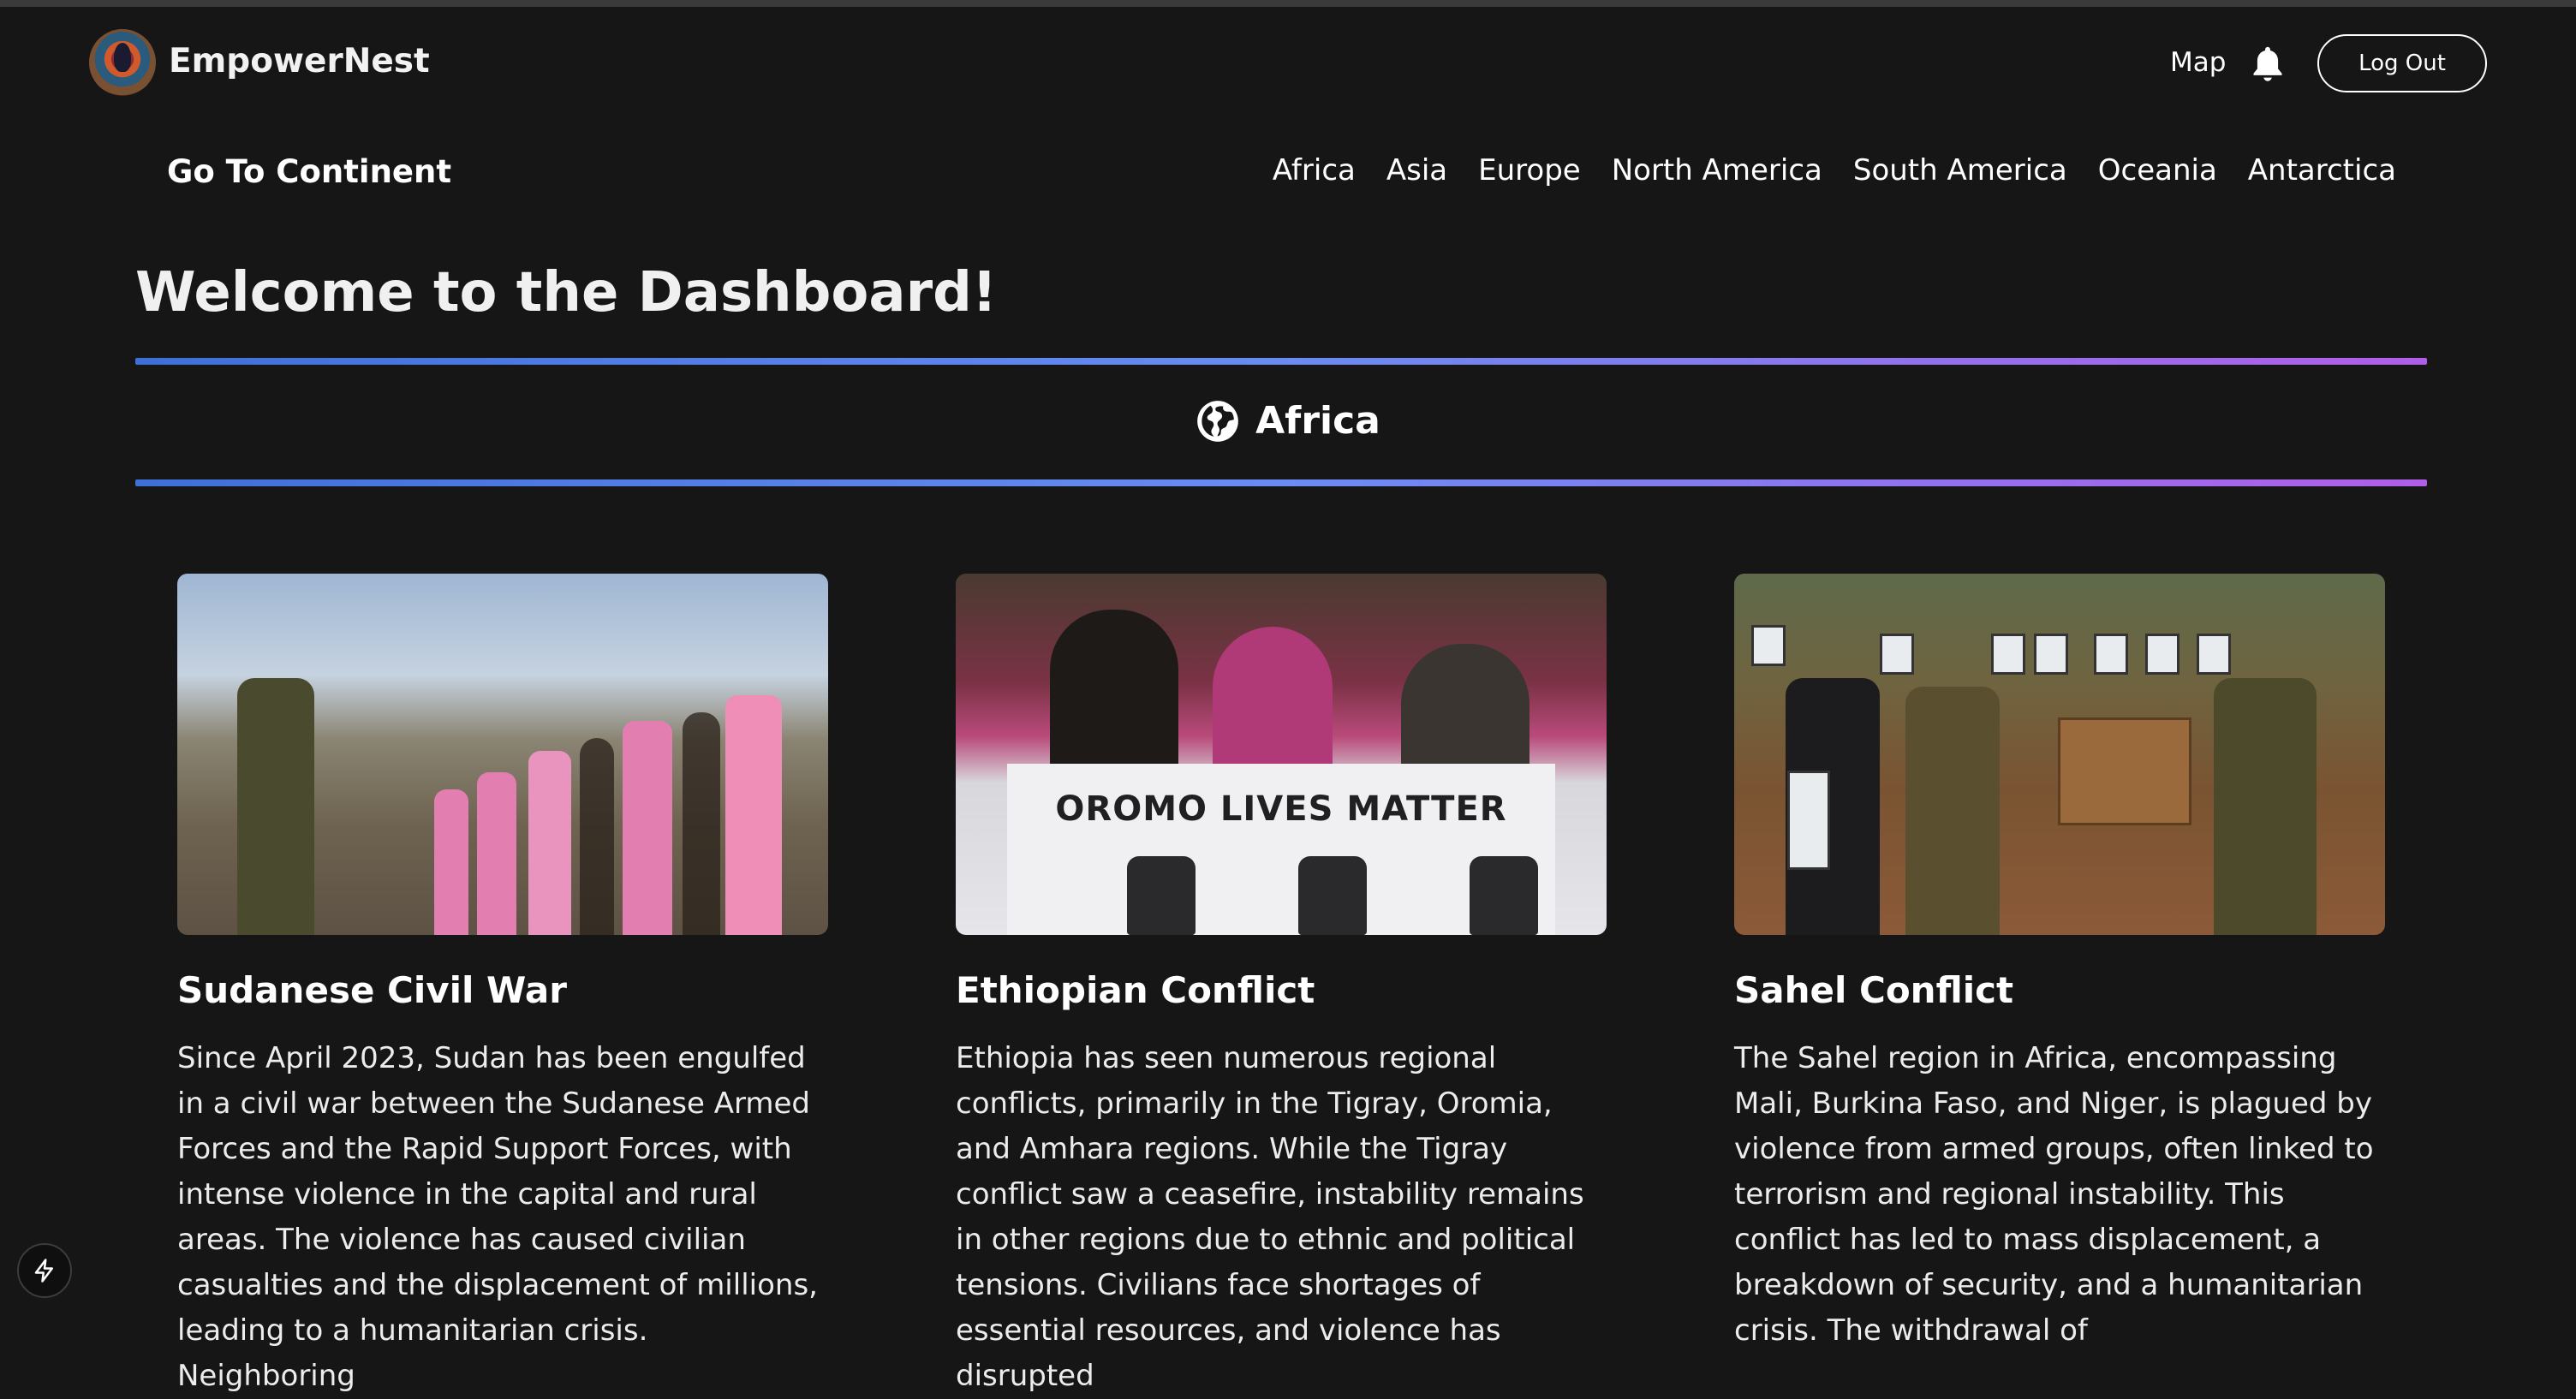 This screenshot has height=1399, width=2576. What do you see at coordinates (2268, 65) in the screenshot?
I see `bell-icon` at bounding box center [2268, 65].